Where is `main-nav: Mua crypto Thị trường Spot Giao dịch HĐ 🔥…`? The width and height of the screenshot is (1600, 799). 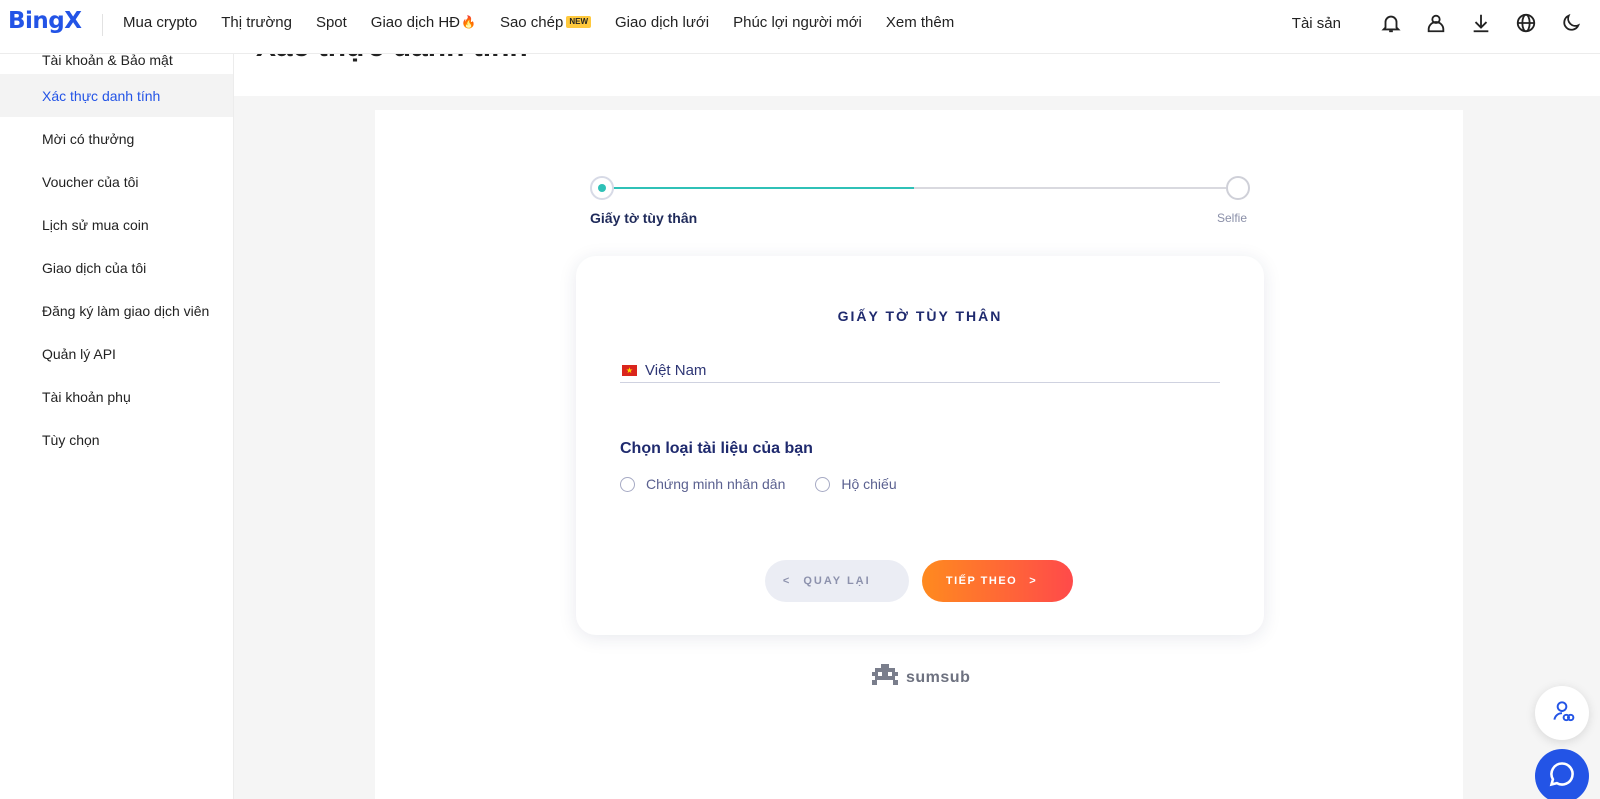 main-nav: Mua crypto Thị trường Spot Giao dịch HĐ 🔥… is located at coordinates (550, 22).